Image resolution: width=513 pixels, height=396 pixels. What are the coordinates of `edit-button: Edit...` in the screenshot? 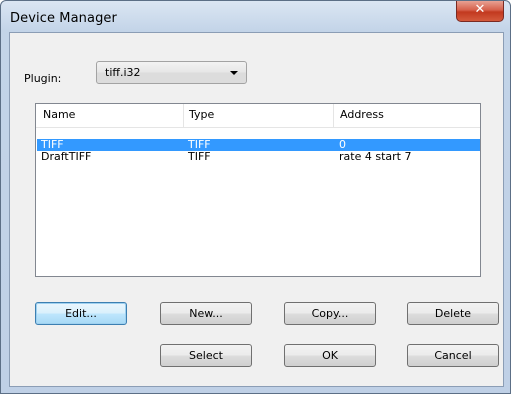 It's located at (81, 313).